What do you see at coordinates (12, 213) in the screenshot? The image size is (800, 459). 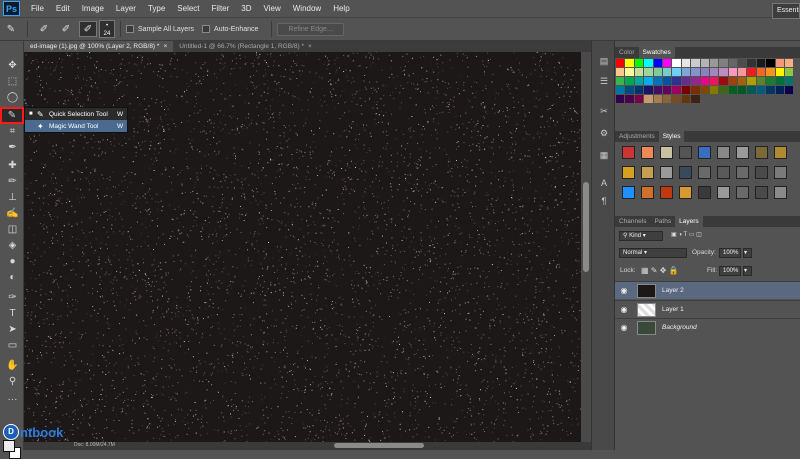 I see `history-brush-icon: ✍` at bounding box center [12, 213].